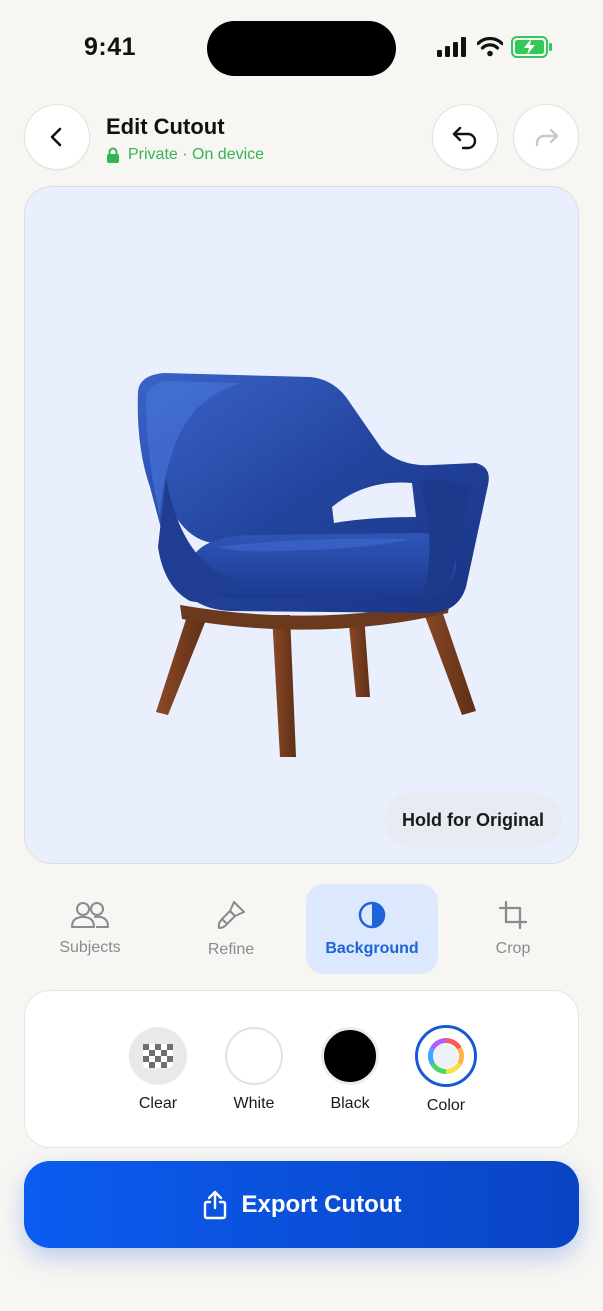  Describe the element at coordinates (301, 1069) in the screenshot. I see `background-options-panel: Clear White Black Color` at that location.